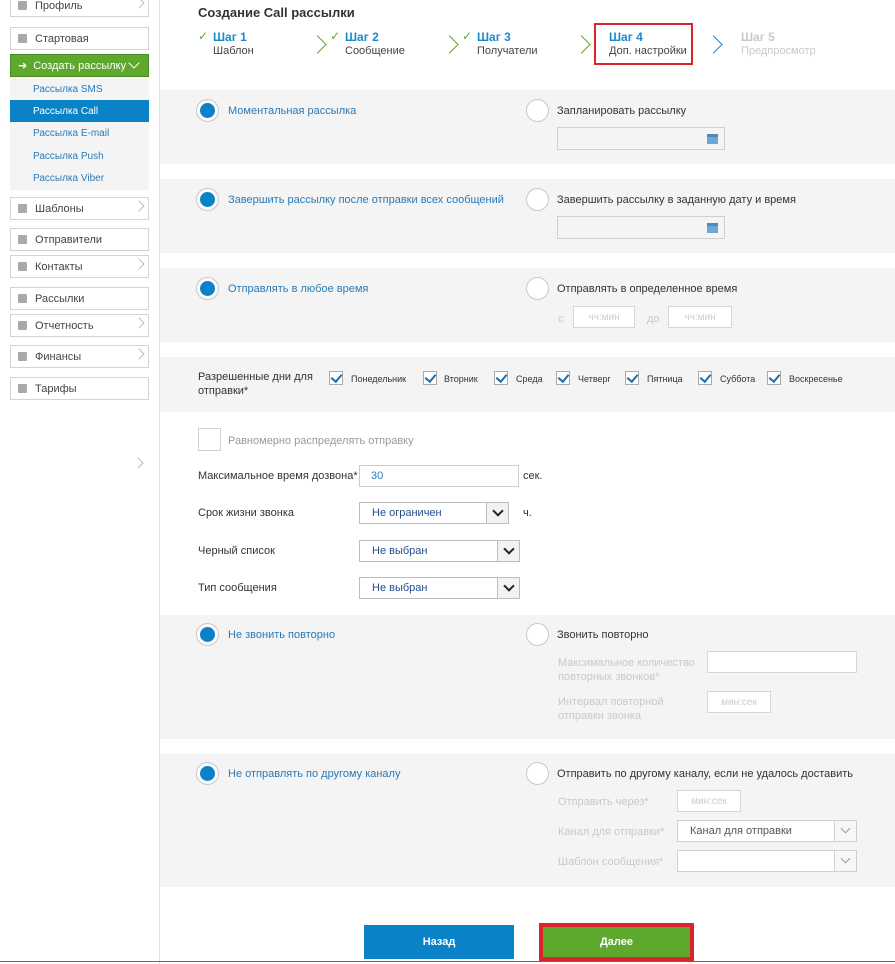 The height and width of the screenshot is (964, 895). What do you see at coordinates (292, 111) in the screenshot?
I see `instant-label: Моментальная рассылка` at bounding box center [292, 111].